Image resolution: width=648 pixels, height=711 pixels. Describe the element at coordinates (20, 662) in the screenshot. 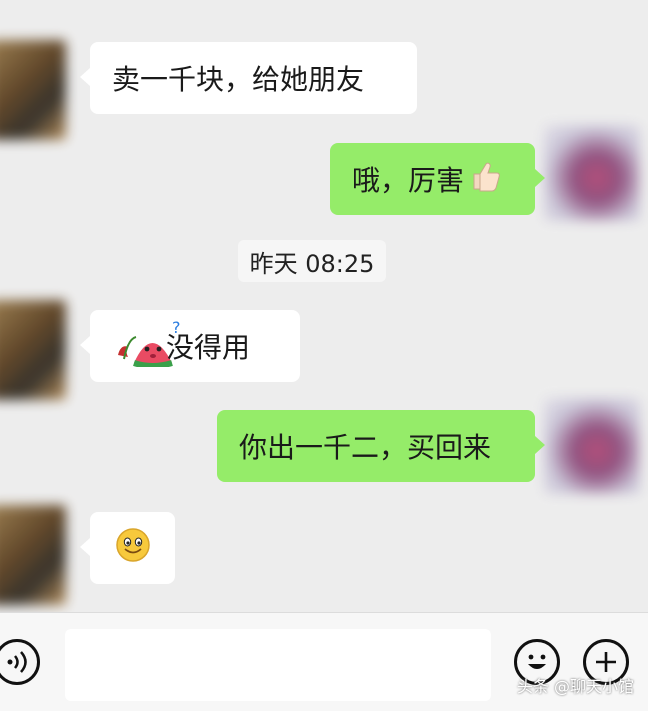

I see `voice-icon` at that location.